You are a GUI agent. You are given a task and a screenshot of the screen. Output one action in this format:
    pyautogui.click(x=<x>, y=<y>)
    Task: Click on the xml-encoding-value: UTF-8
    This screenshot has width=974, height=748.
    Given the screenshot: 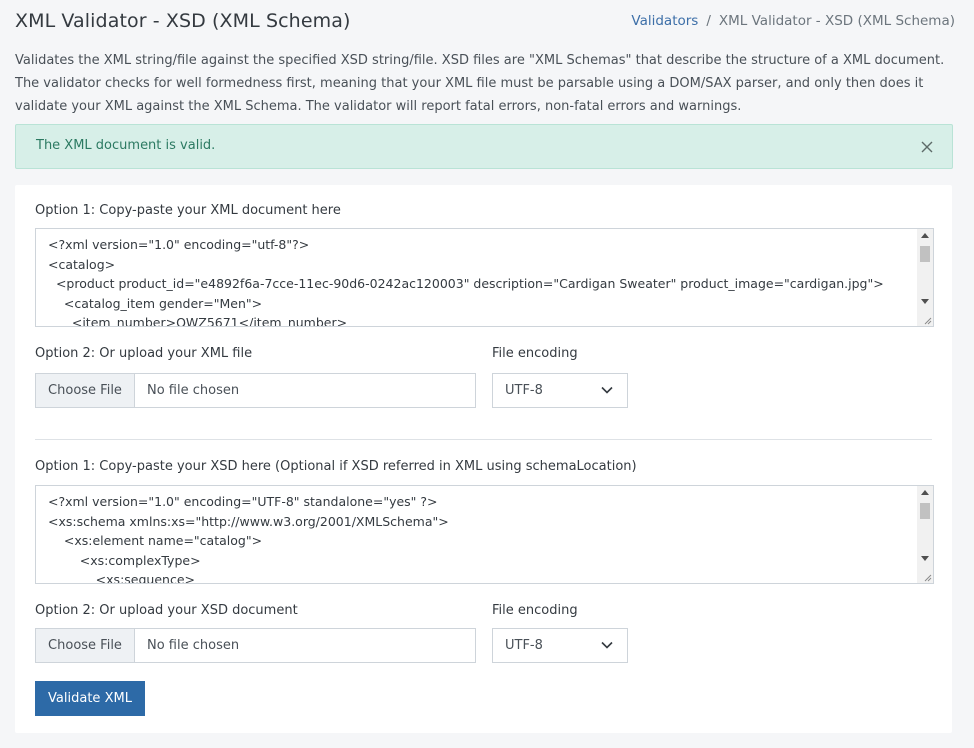 What is the action you would take?
    pyautogui.click(x=524, y=390)
    